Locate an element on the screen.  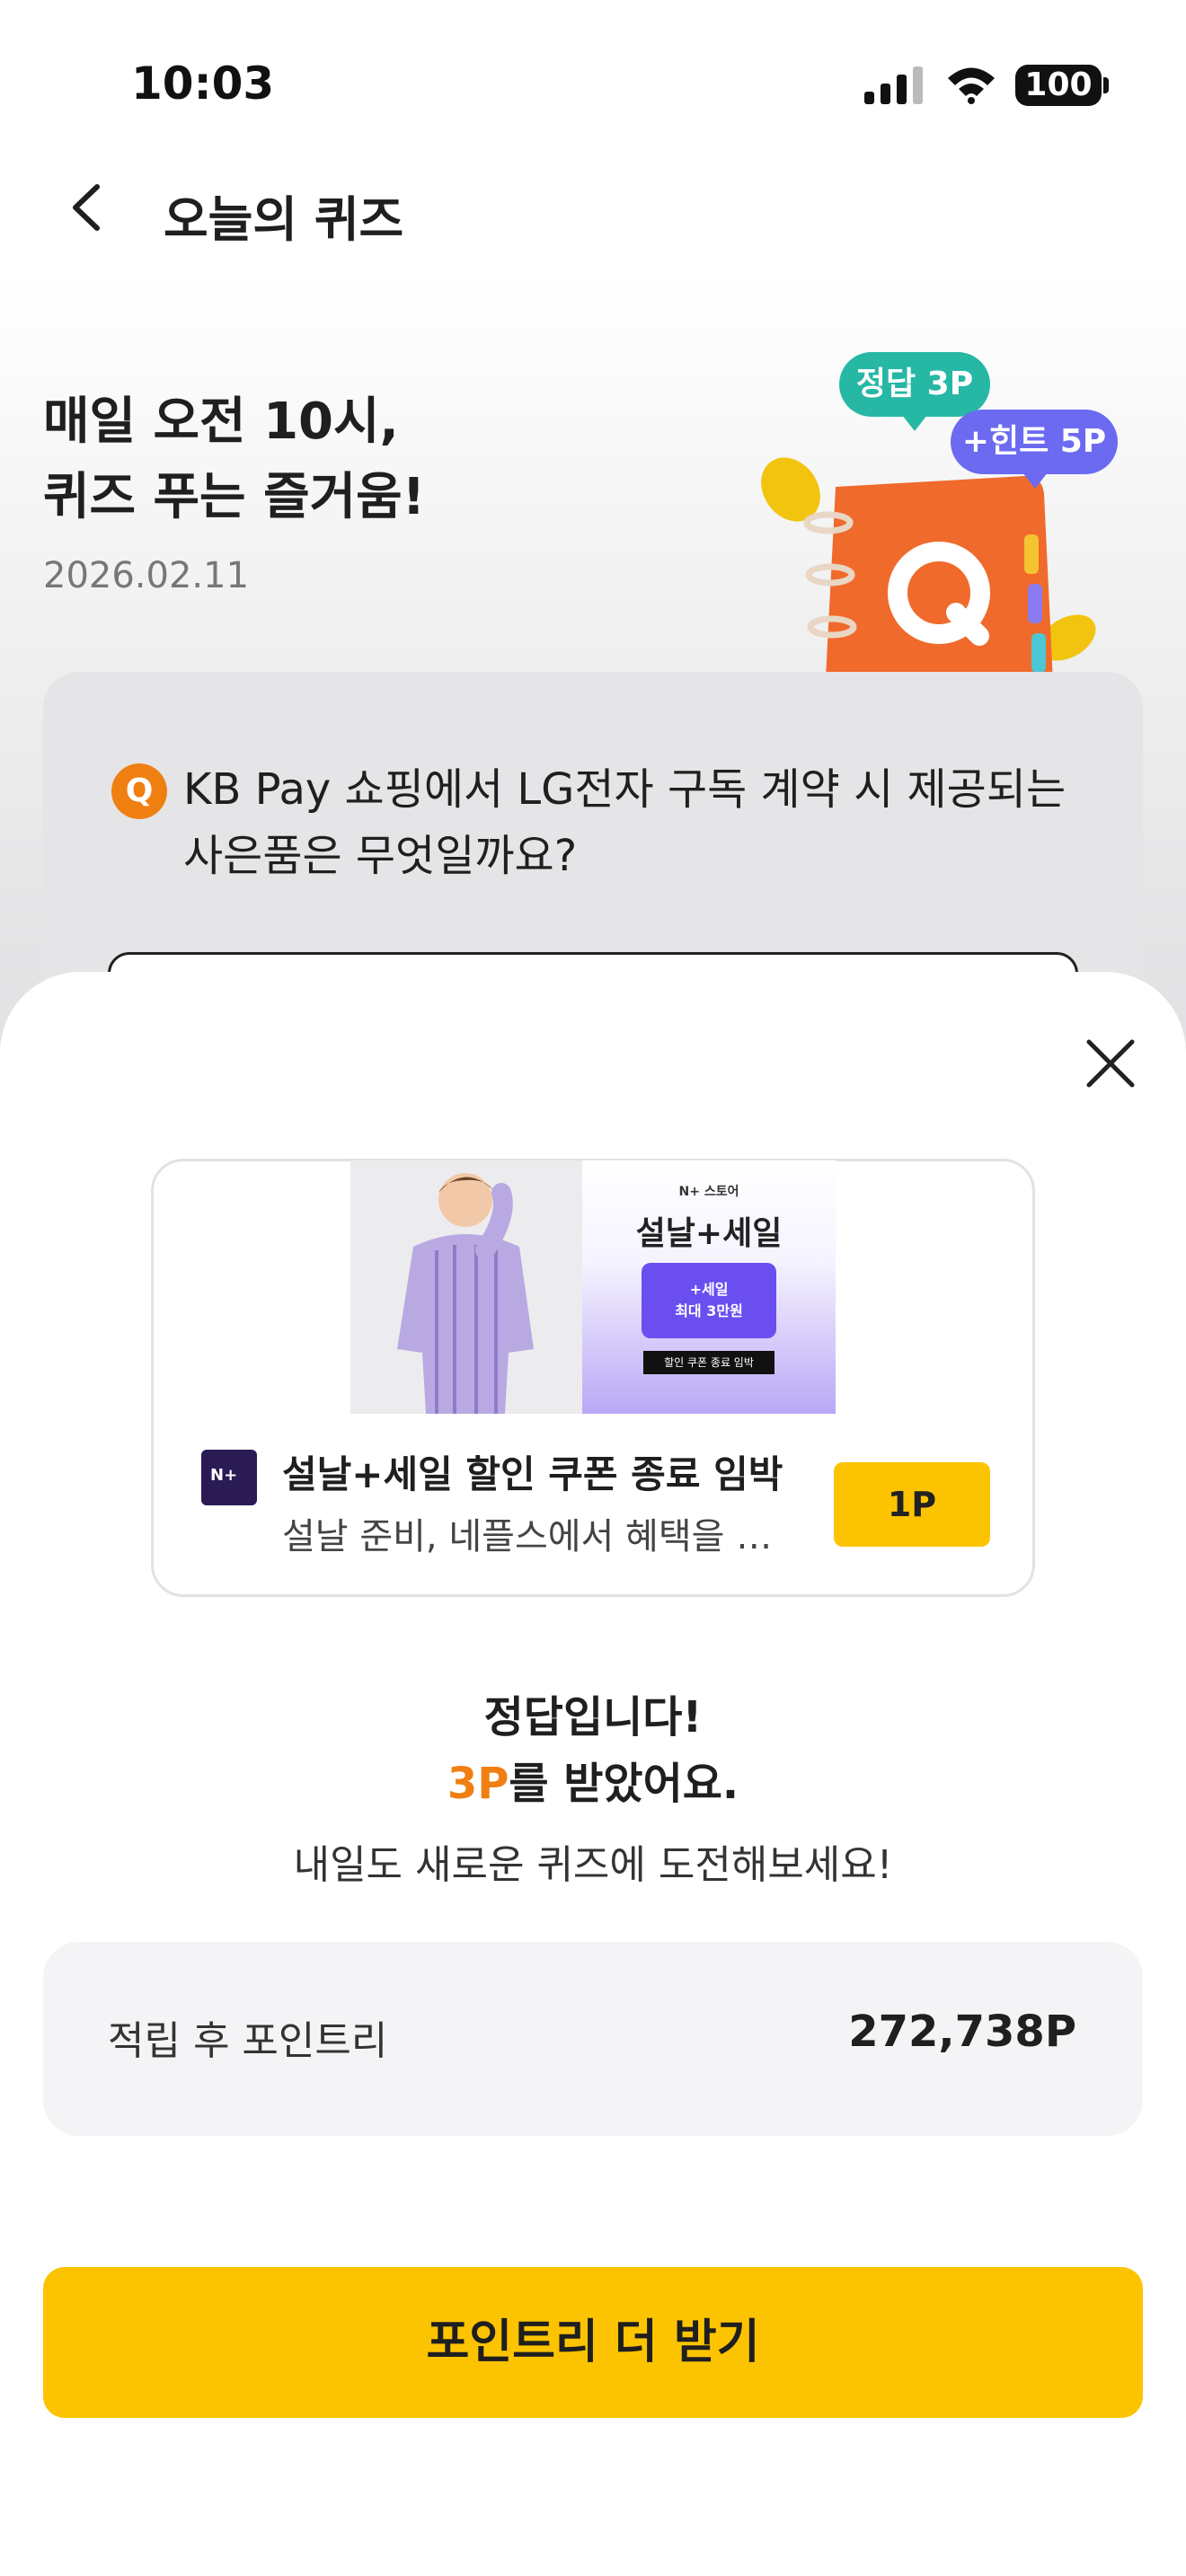
ad-product-photo is located at coordinates (466, 1287).